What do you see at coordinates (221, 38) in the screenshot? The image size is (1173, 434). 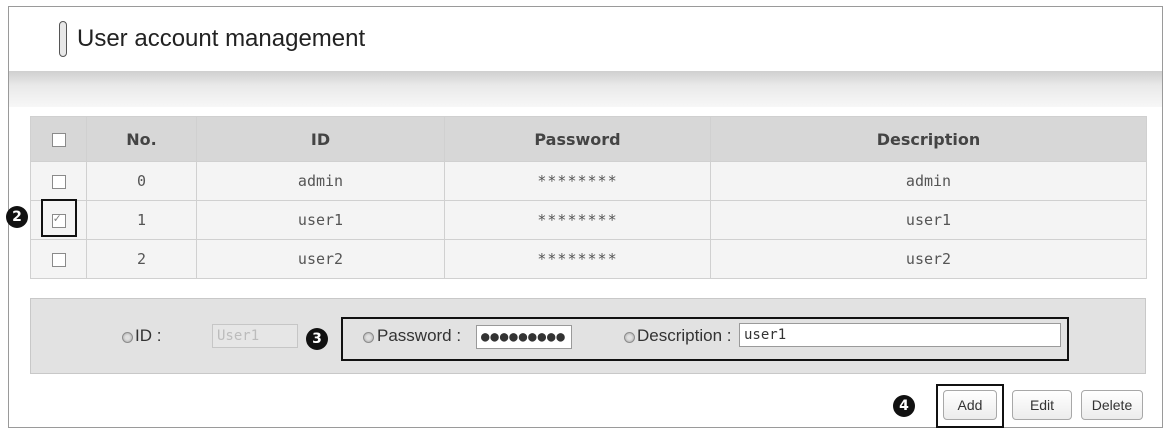 I see `page-title: User account management` at bounding box center [221, 38].